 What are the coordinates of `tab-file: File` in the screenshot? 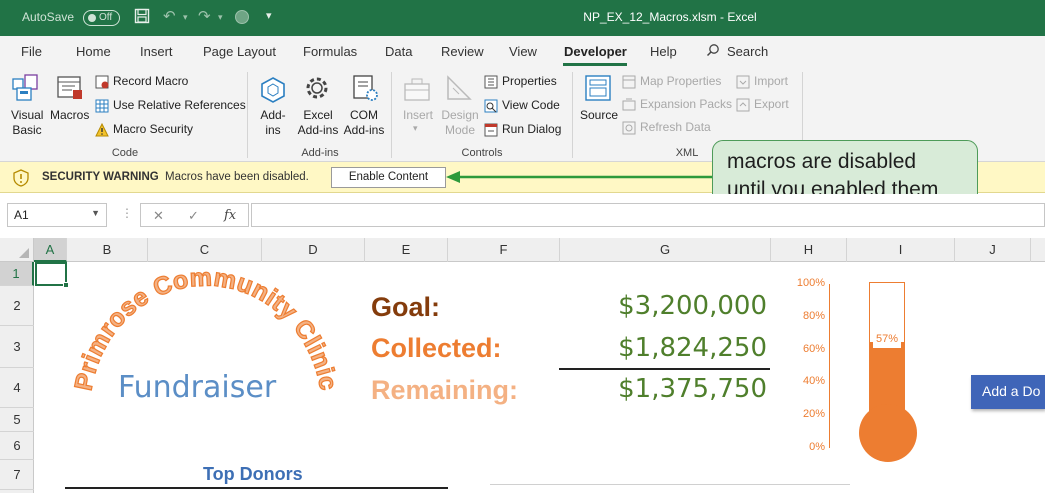 It's located at (31, 51).